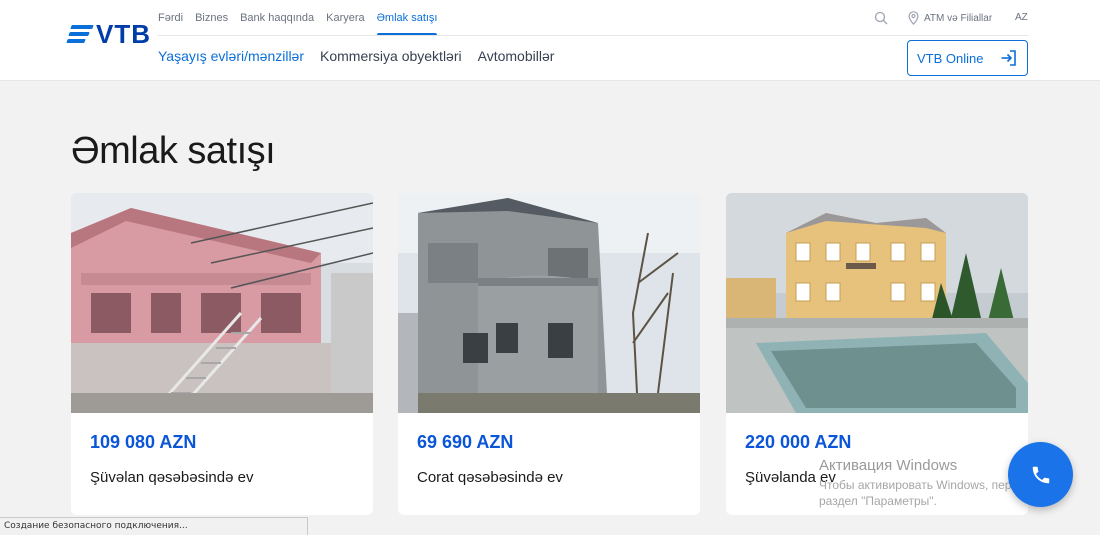  I want to click on language-switcher: AZ, so click(1021, 17).